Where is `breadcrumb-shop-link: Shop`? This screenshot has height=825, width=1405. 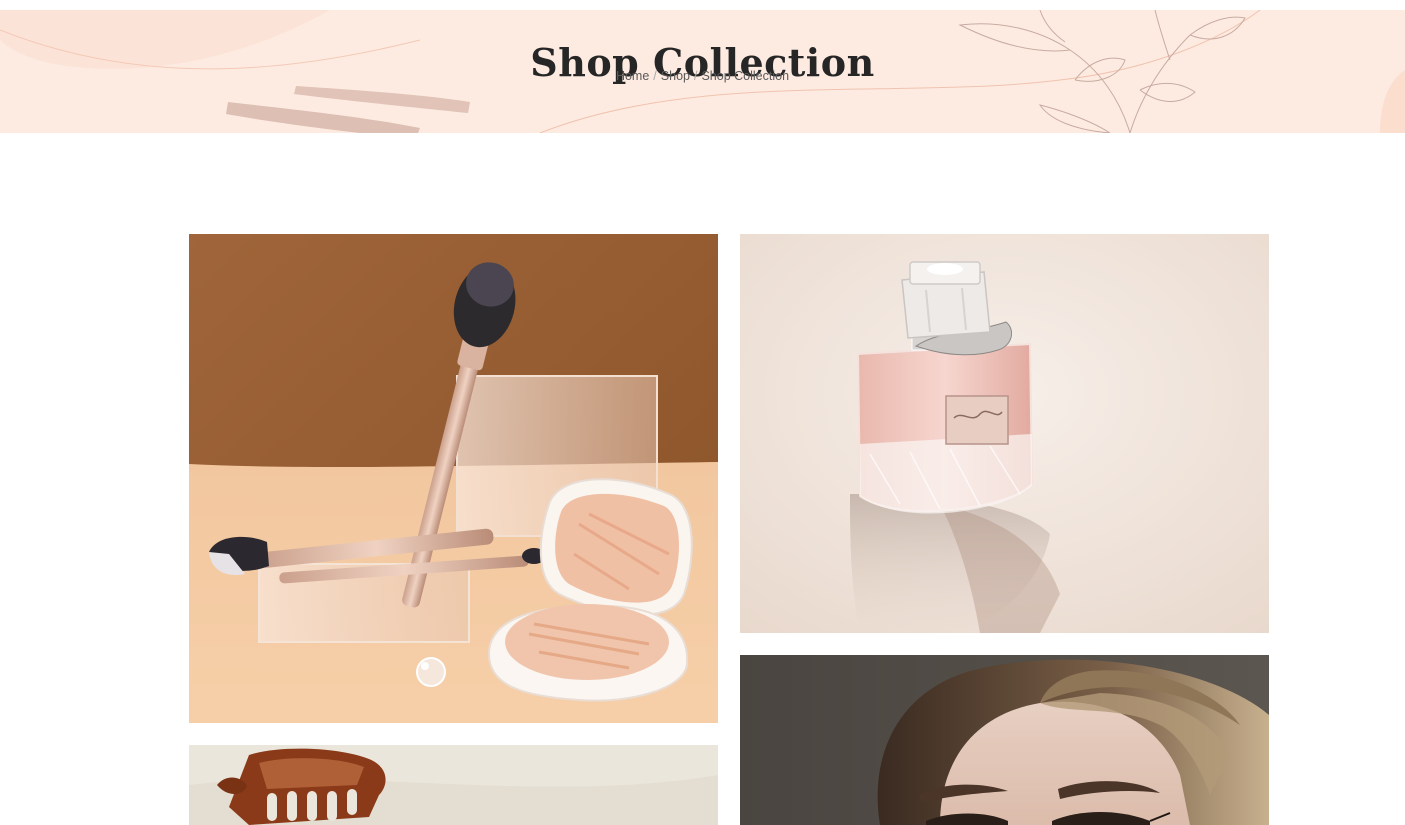 breadcrumb-shop-link: Shop is located at coordinates (675, 76).